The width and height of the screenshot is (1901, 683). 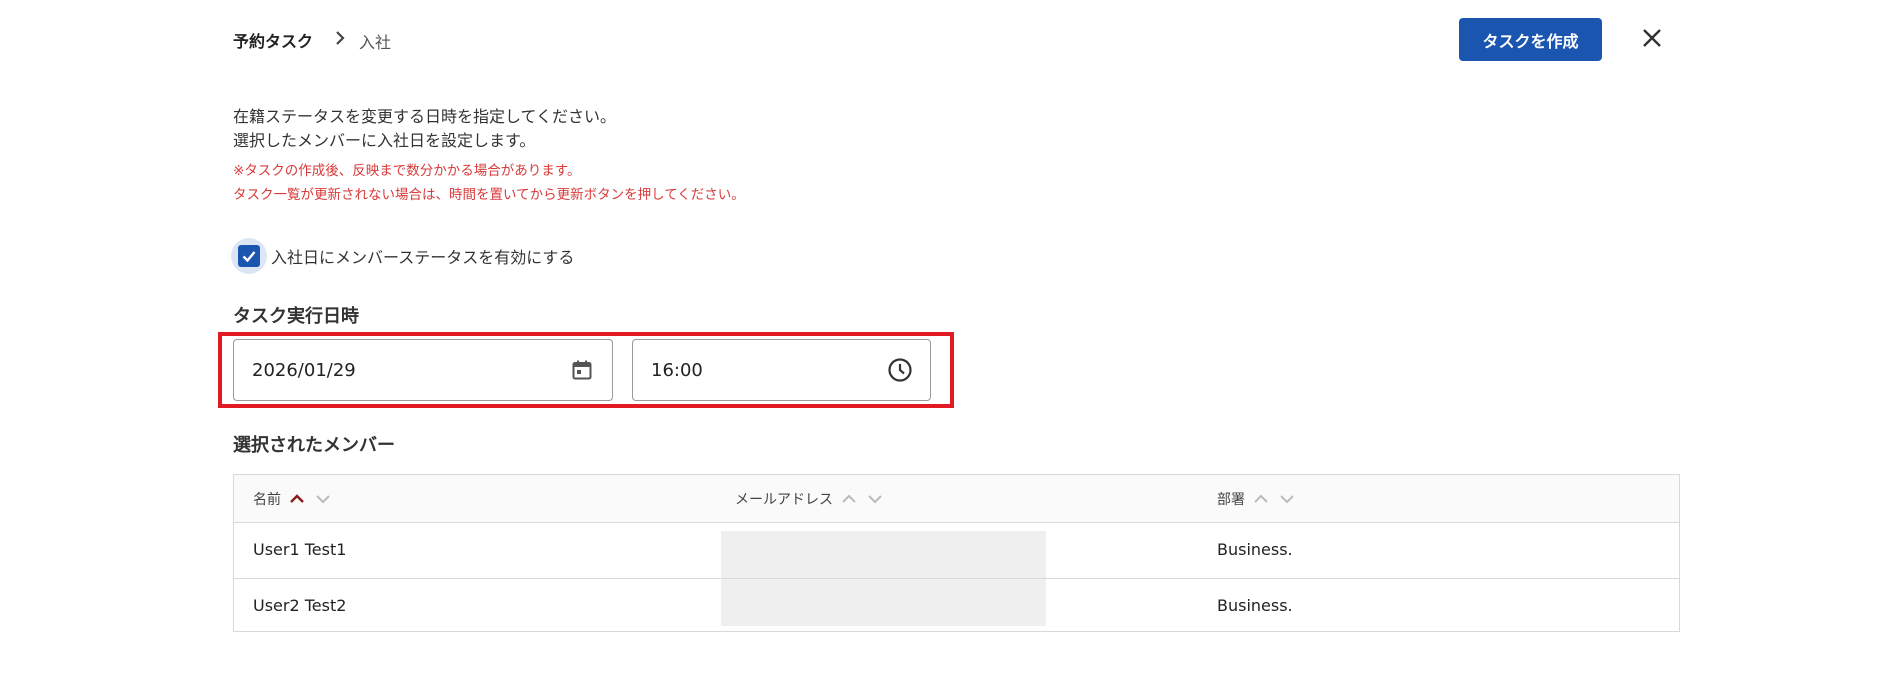 I want to click on description-line-1: 在籍ステータスを変更する日時を指定してください。, so click(x=425, y=116).